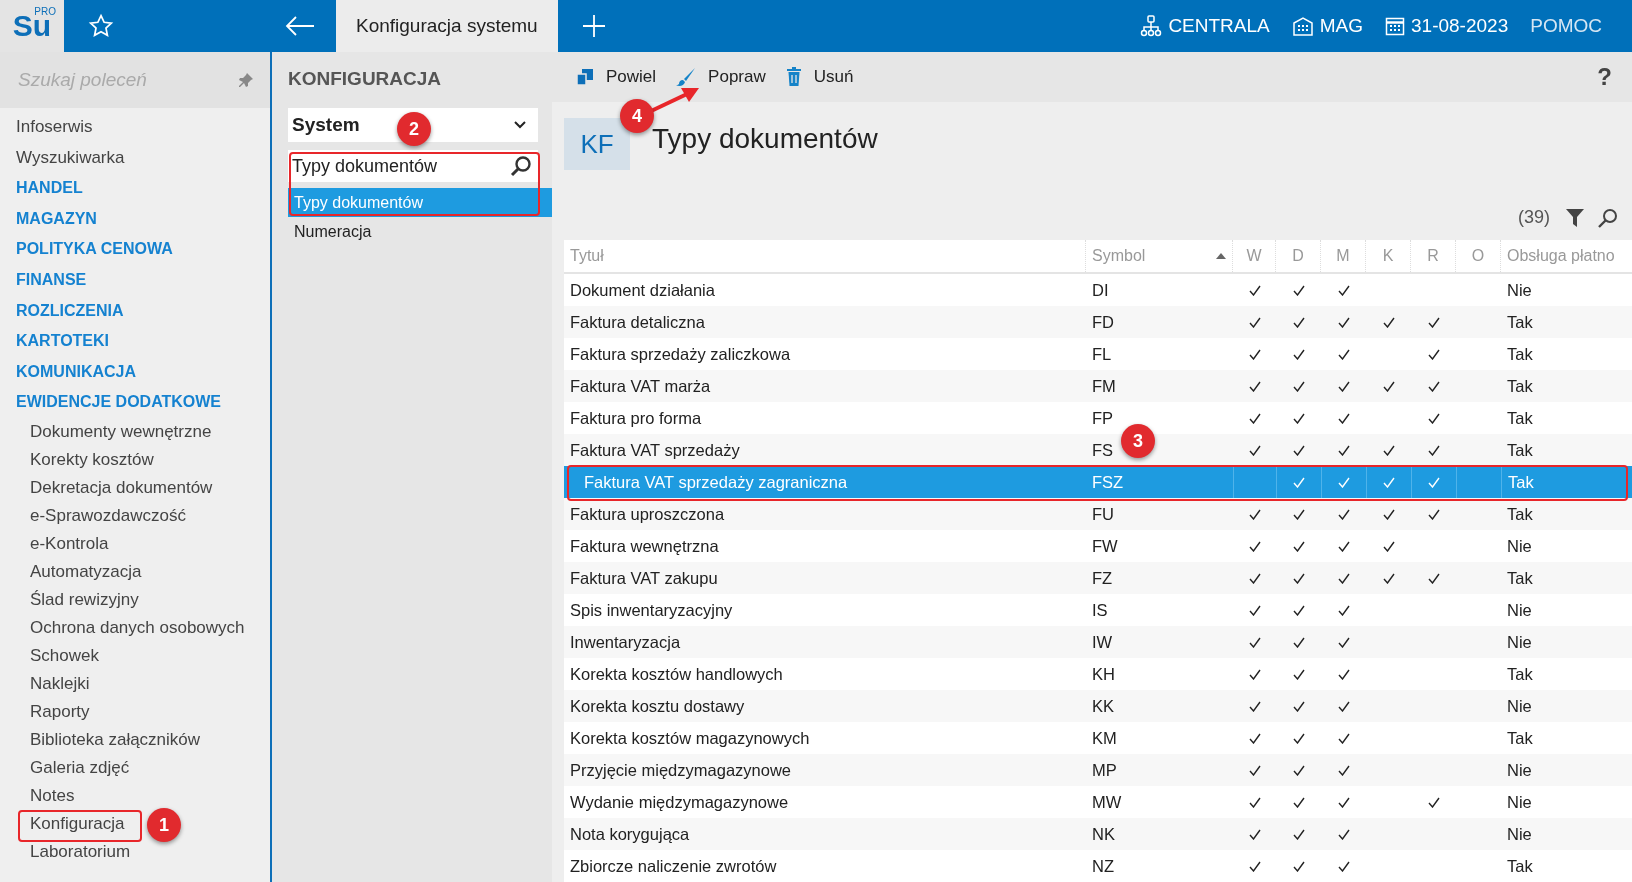 This screenshot has width=1632, height=882. What do you see at coordinates (1103, 450) in the screenshot?
I see `table-cell: FS` at bounding box center [1103, 450].